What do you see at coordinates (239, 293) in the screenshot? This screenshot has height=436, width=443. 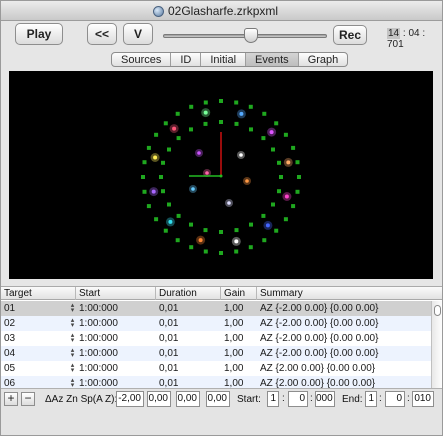 I see `column-gain: Gain` at bounding box center [239, 293].